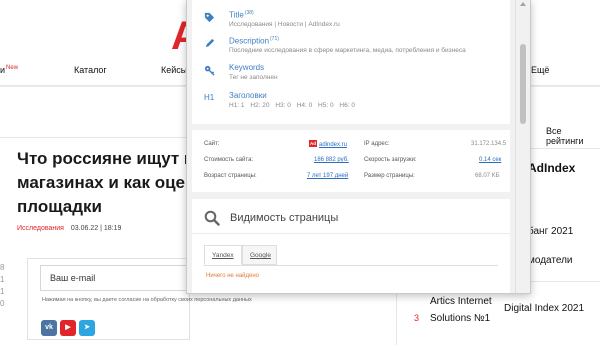 The height and width of the screenshot is (345, 600). Describe the element at coordinates (523, 84) in the screenshot. I see `scrollbar-thumb` at that location.